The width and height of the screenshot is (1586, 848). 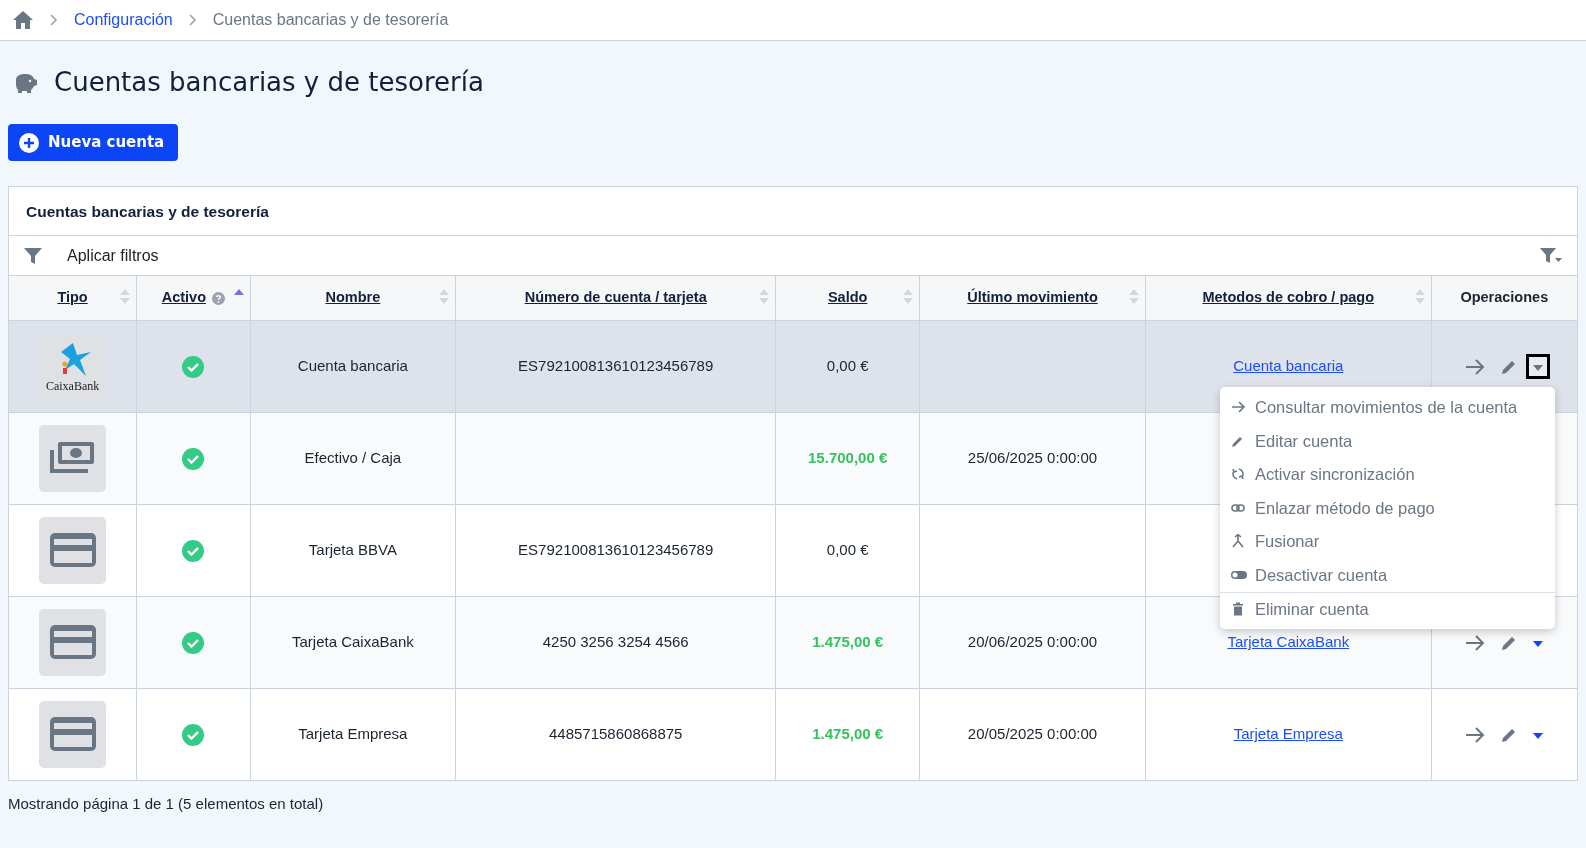 What do you see at coordinates (33, 255) in the screenshot?
I see `filter-icon` at bounding box center [33, 255].